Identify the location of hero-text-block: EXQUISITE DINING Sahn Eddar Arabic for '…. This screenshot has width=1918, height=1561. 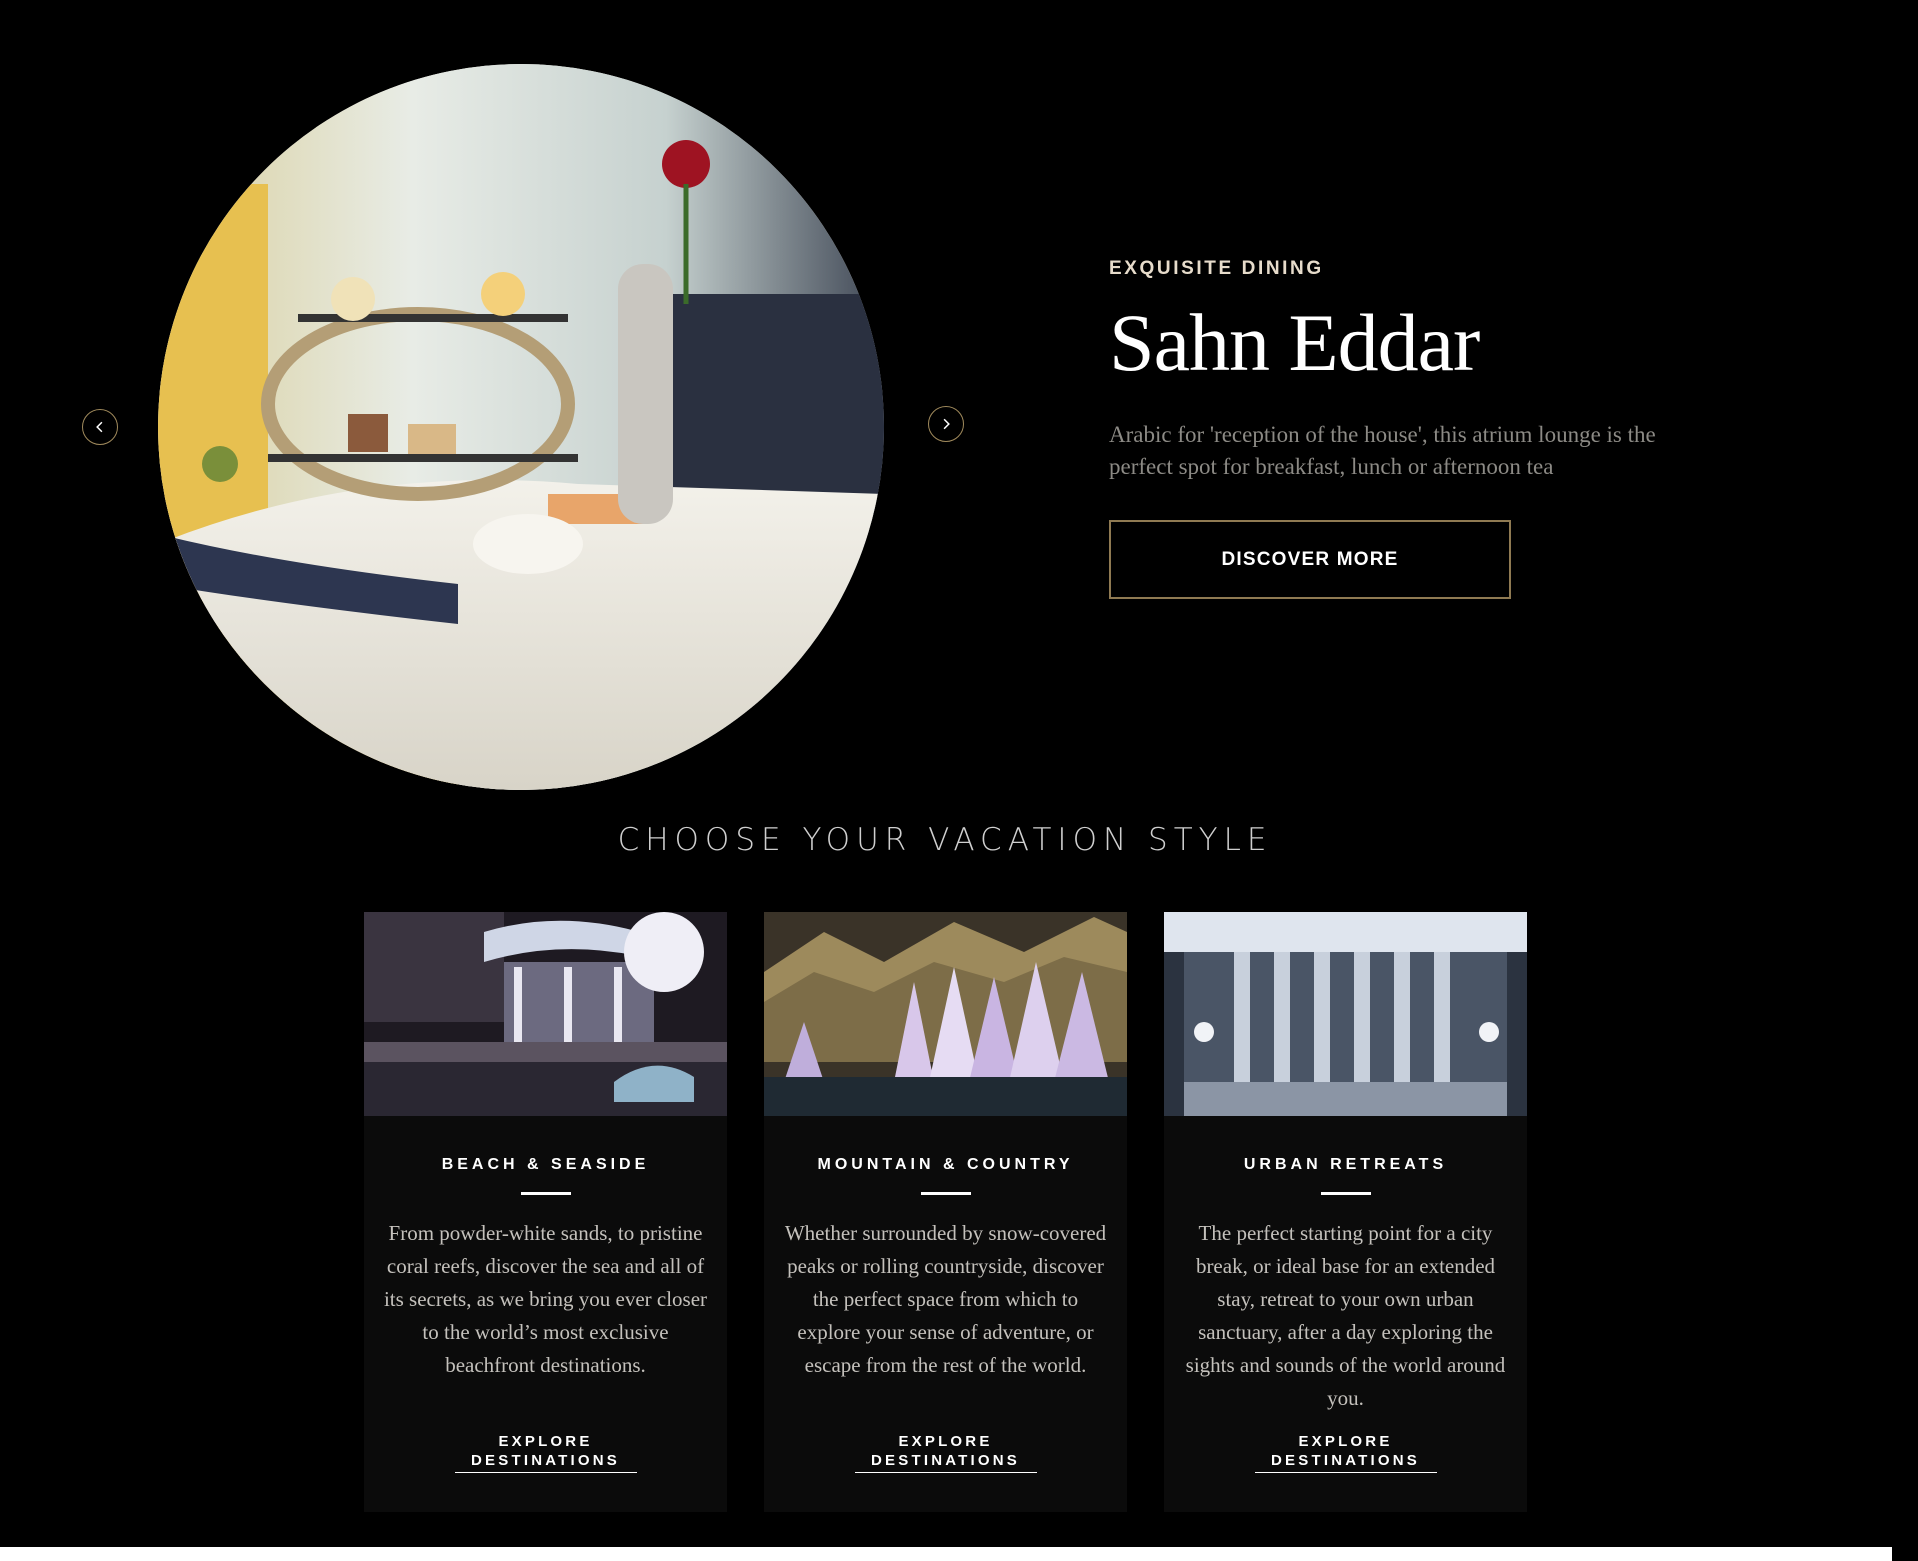
(1399, 370).